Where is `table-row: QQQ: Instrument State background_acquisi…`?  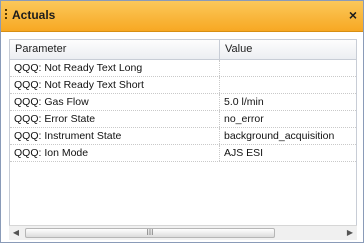
table-row: QQQ: Instrument State background_acquisi… is located at coordinates (183, 136).